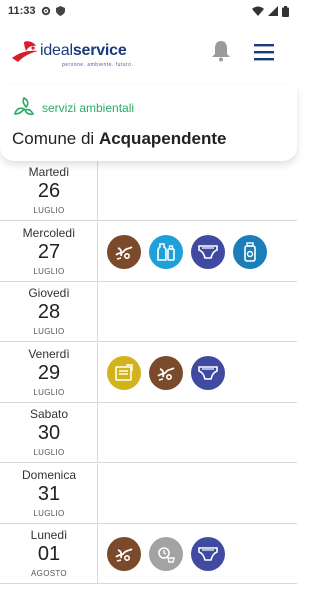 This screenshot has width=320, height=592. I want to click on calendar-day-row: Sabato 30 LUGLIO, so click(148, 433).